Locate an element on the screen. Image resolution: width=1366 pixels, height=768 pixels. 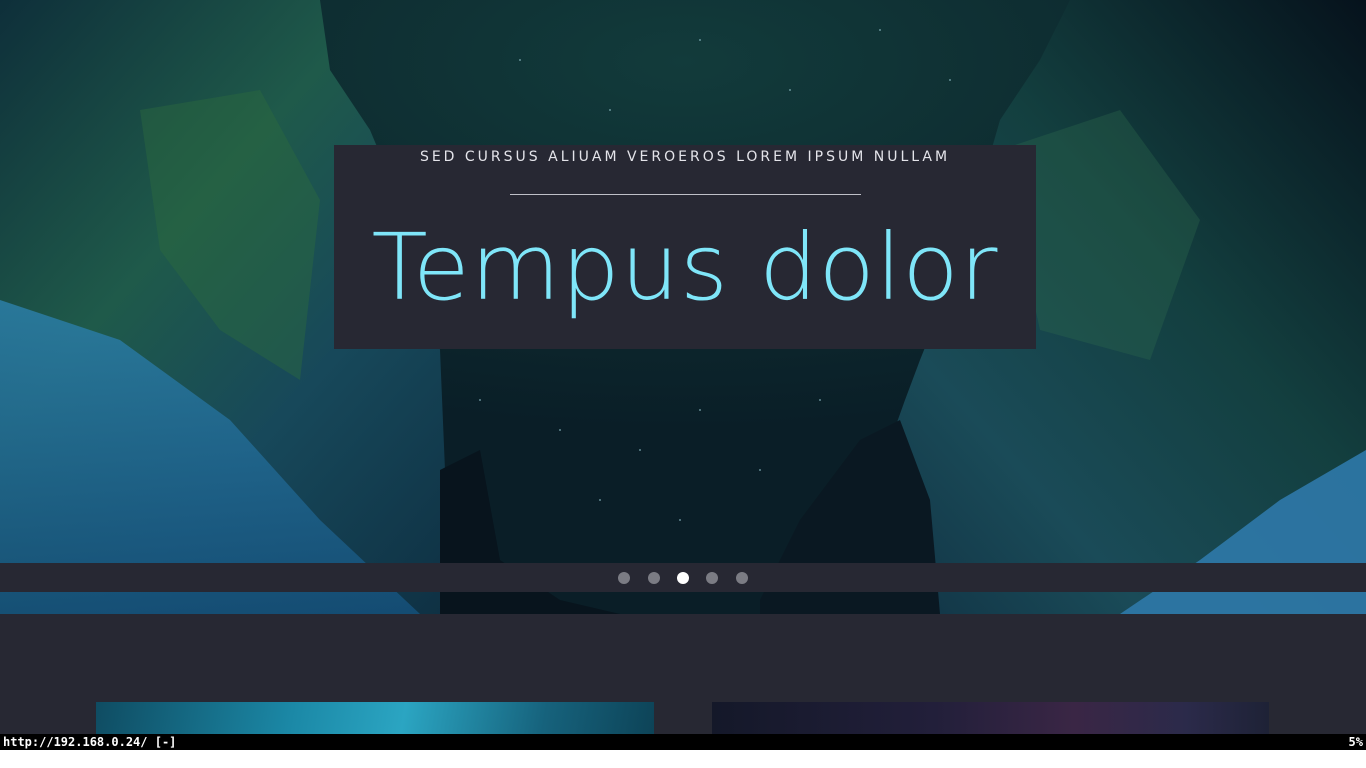
slider-pagination is located at coordinates (683, 577).